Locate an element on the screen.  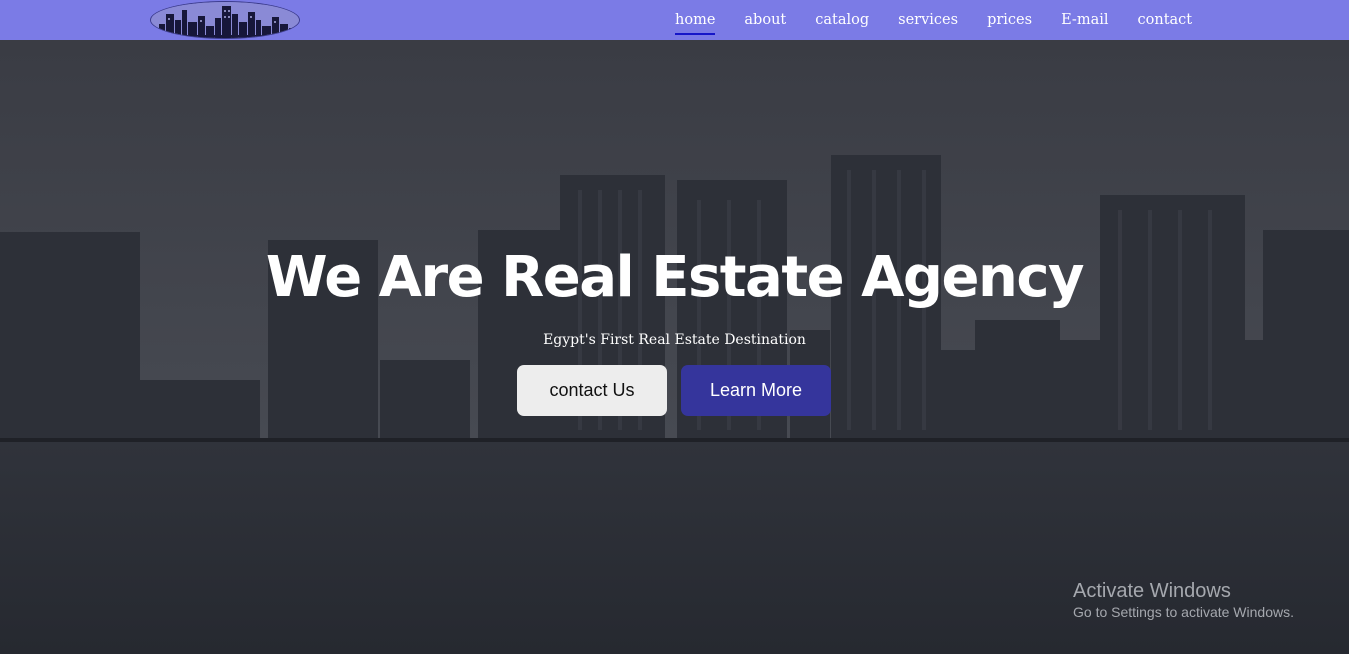
nav-catalog: catalog is located at coordinates (842, 20).